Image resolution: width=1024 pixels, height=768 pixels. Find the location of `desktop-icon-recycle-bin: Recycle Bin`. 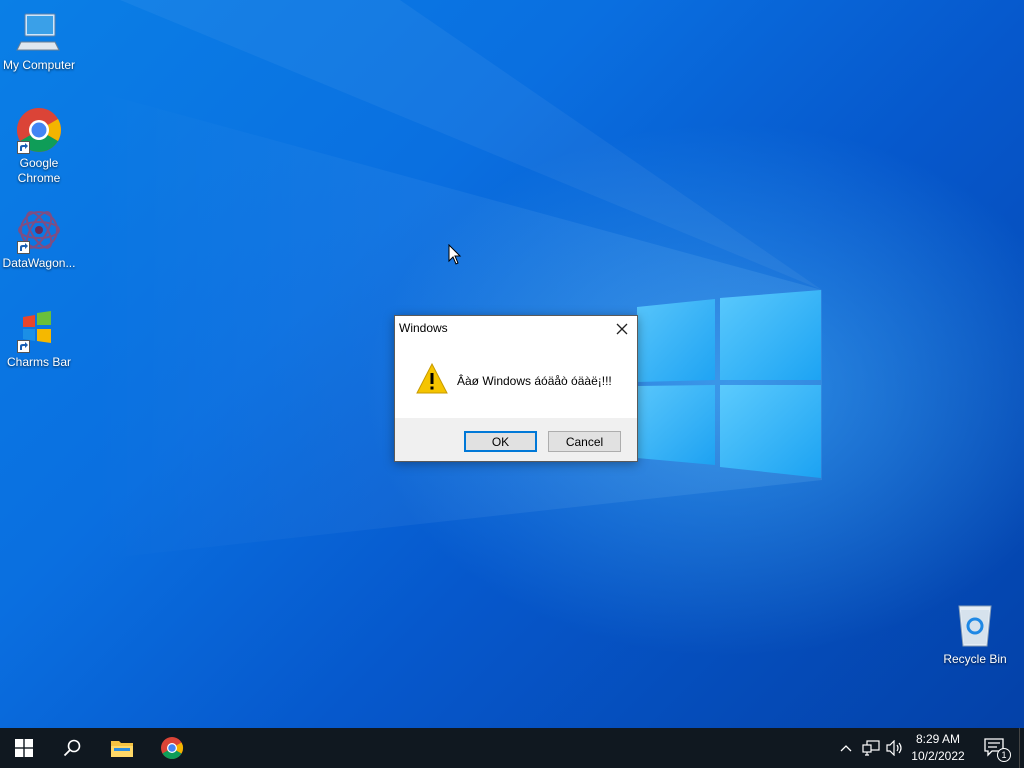

desktop-icon-recycle-bin: Recycle Bin is located at coordinates (975, 634).